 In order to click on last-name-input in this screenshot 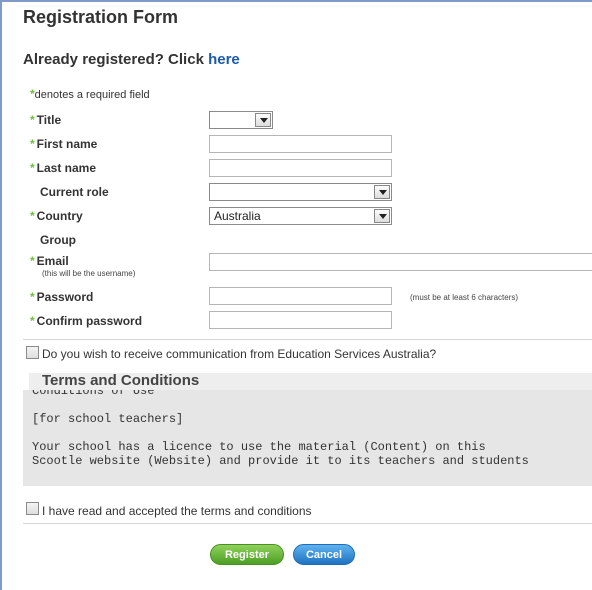, I will do `click(300, 168)`.